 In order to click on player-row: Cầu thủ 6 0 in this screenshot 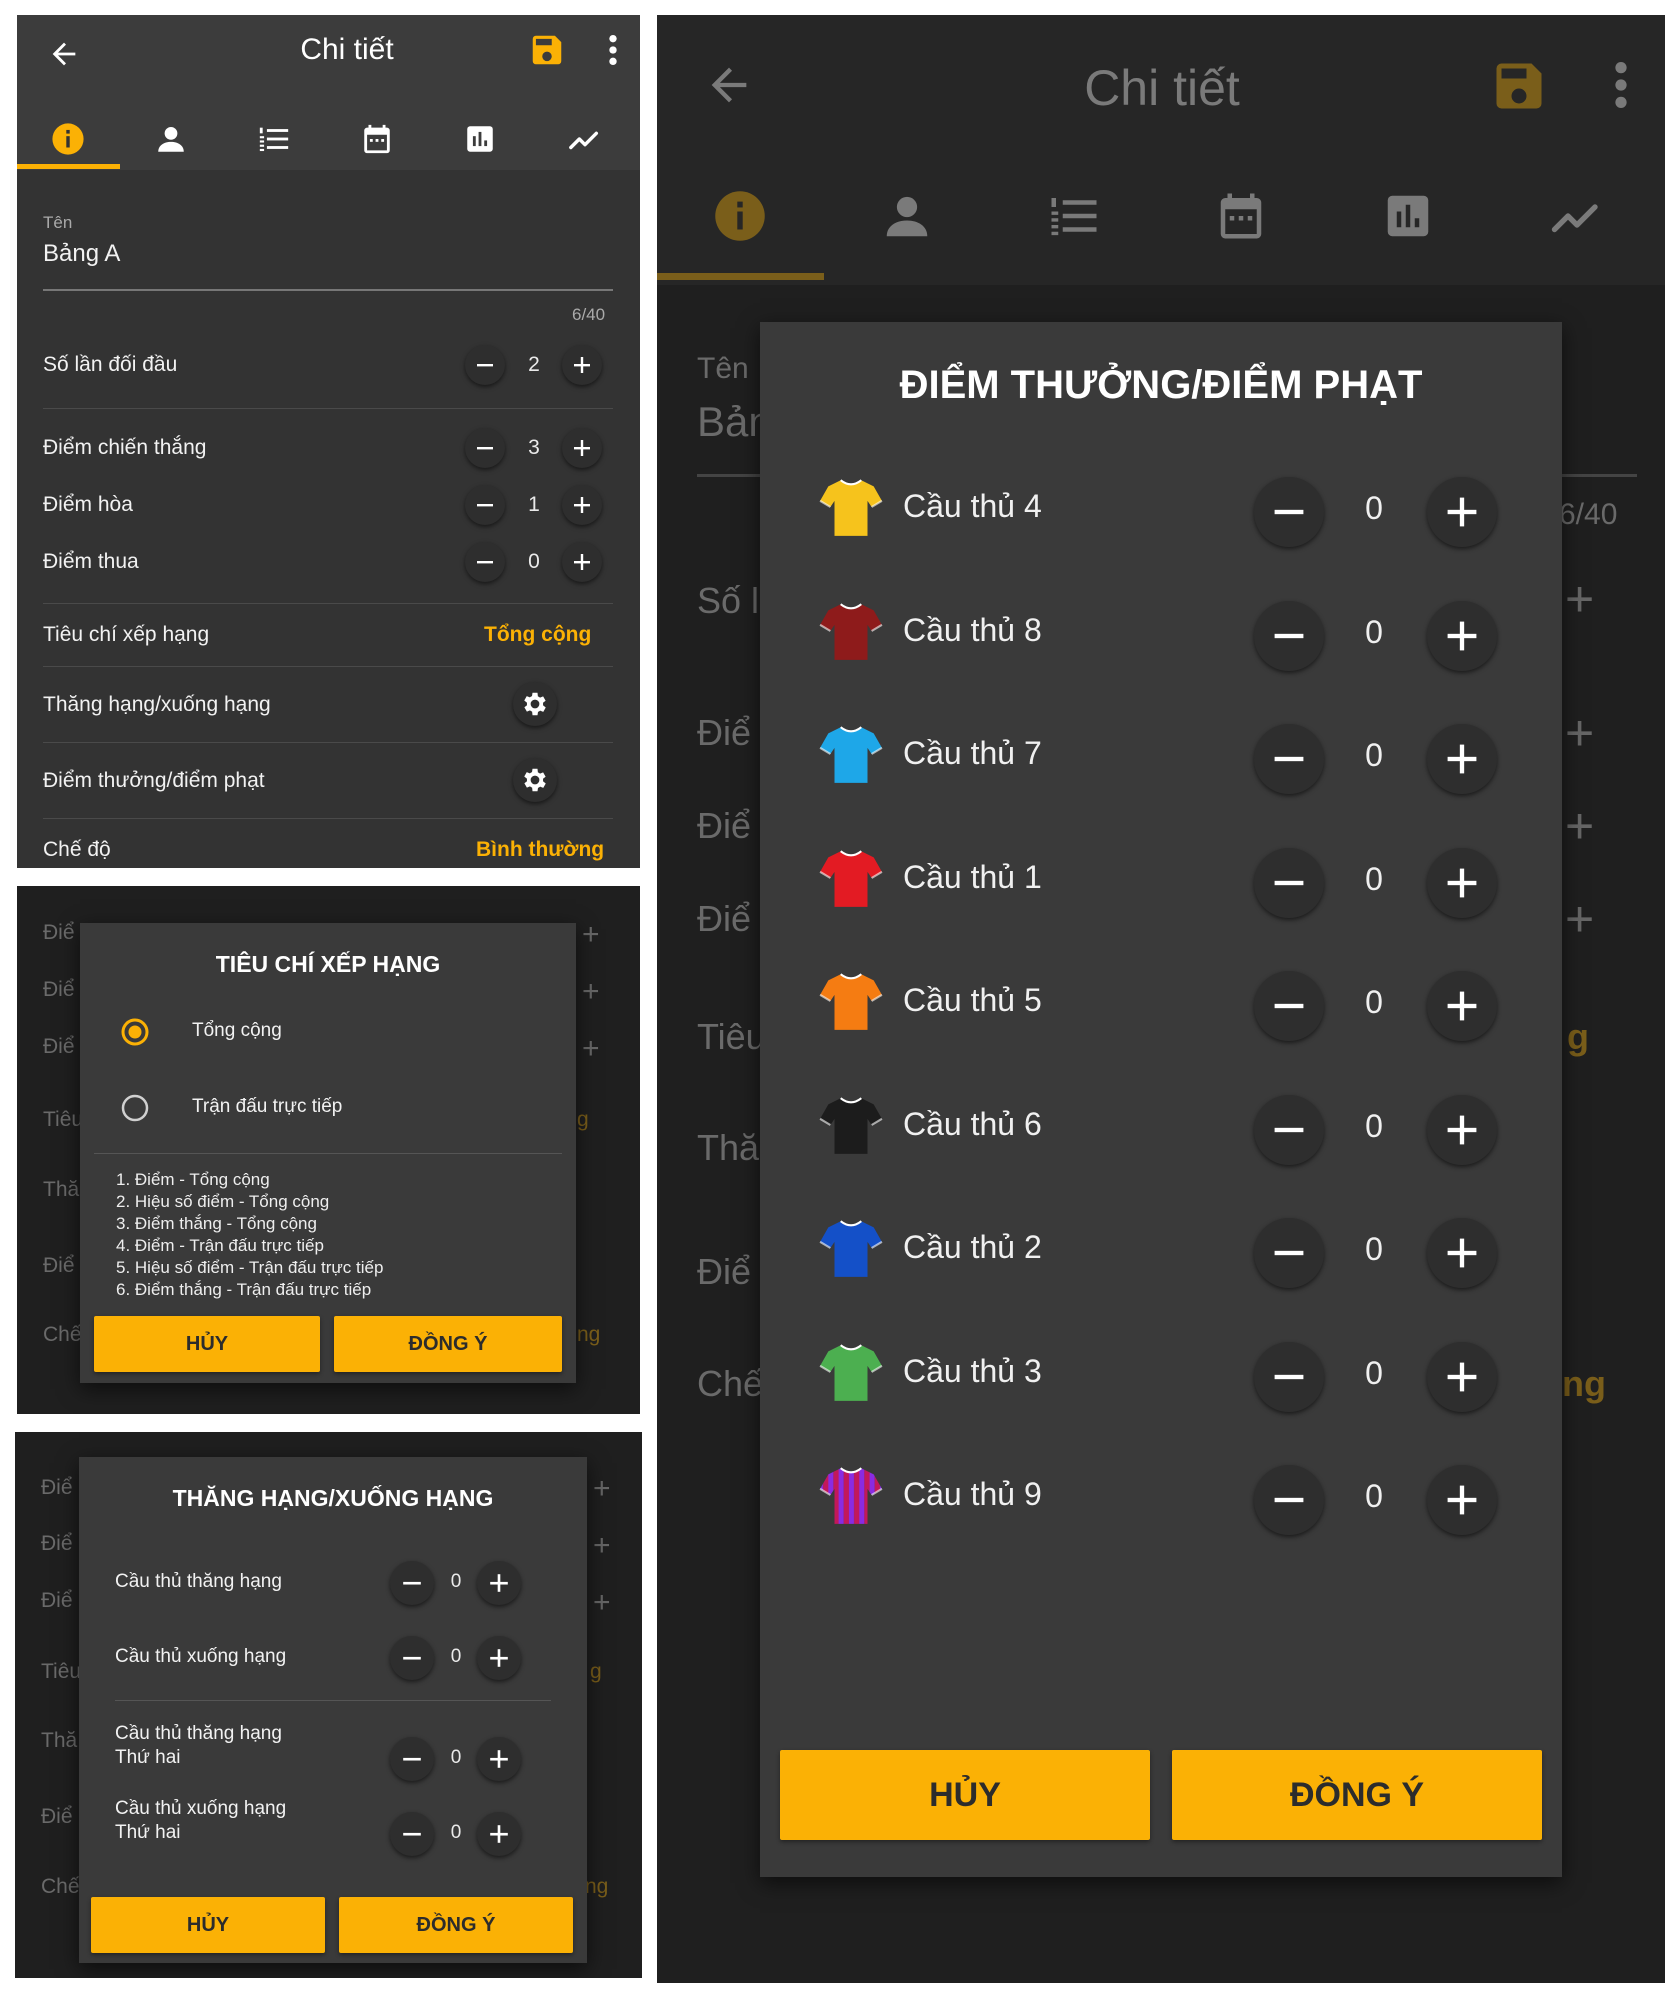, I will do `click(1161, 1126)`.